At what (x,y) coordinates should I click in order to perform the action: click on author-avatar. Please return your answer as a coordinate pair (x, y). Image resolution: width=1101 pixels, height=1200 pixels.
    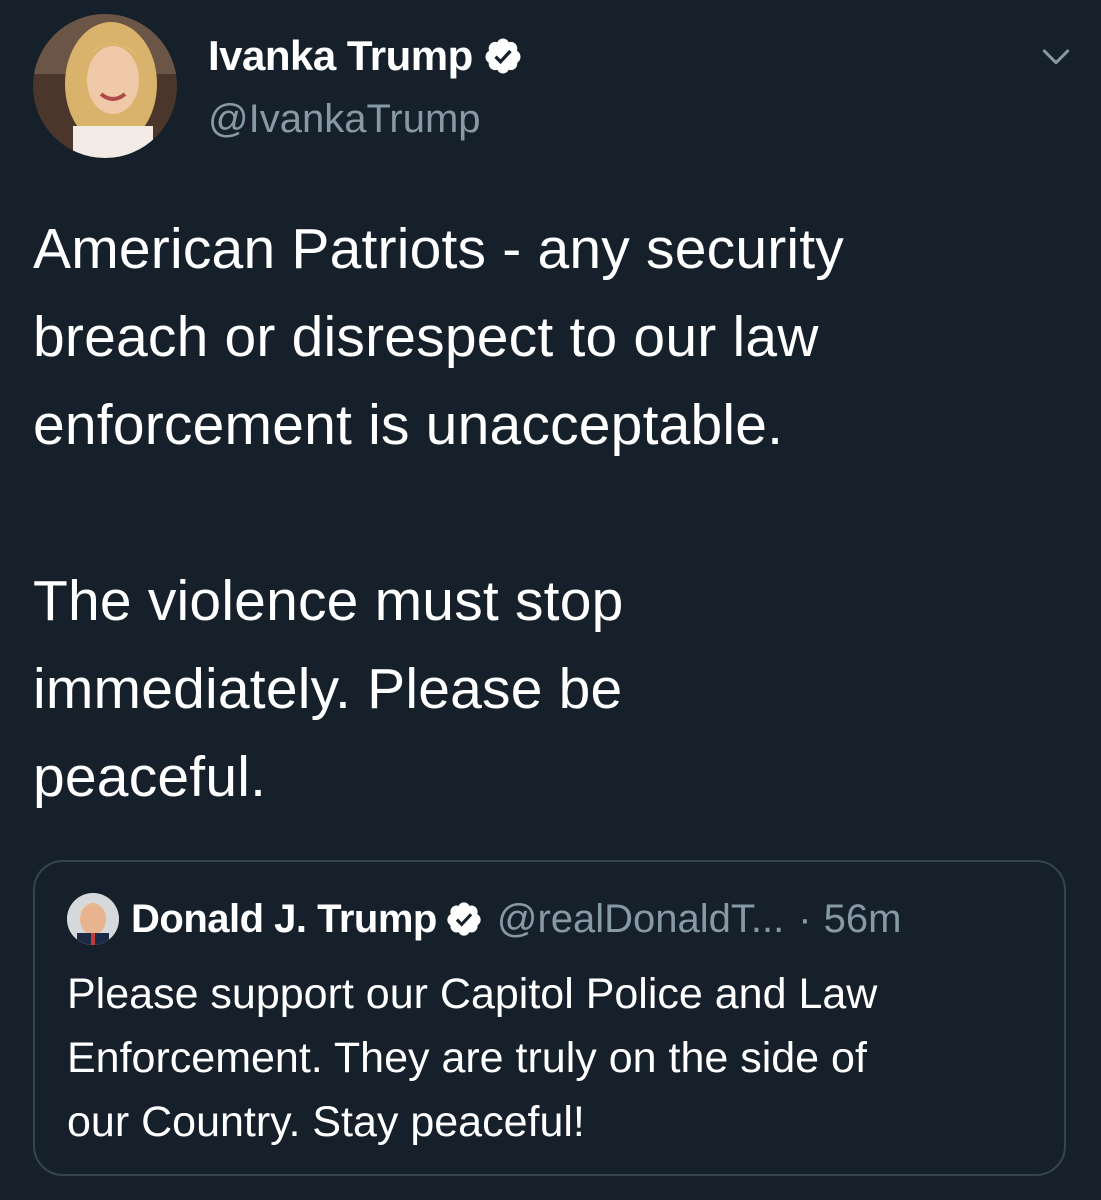
    Looking at the image, I should click on (105, 86).